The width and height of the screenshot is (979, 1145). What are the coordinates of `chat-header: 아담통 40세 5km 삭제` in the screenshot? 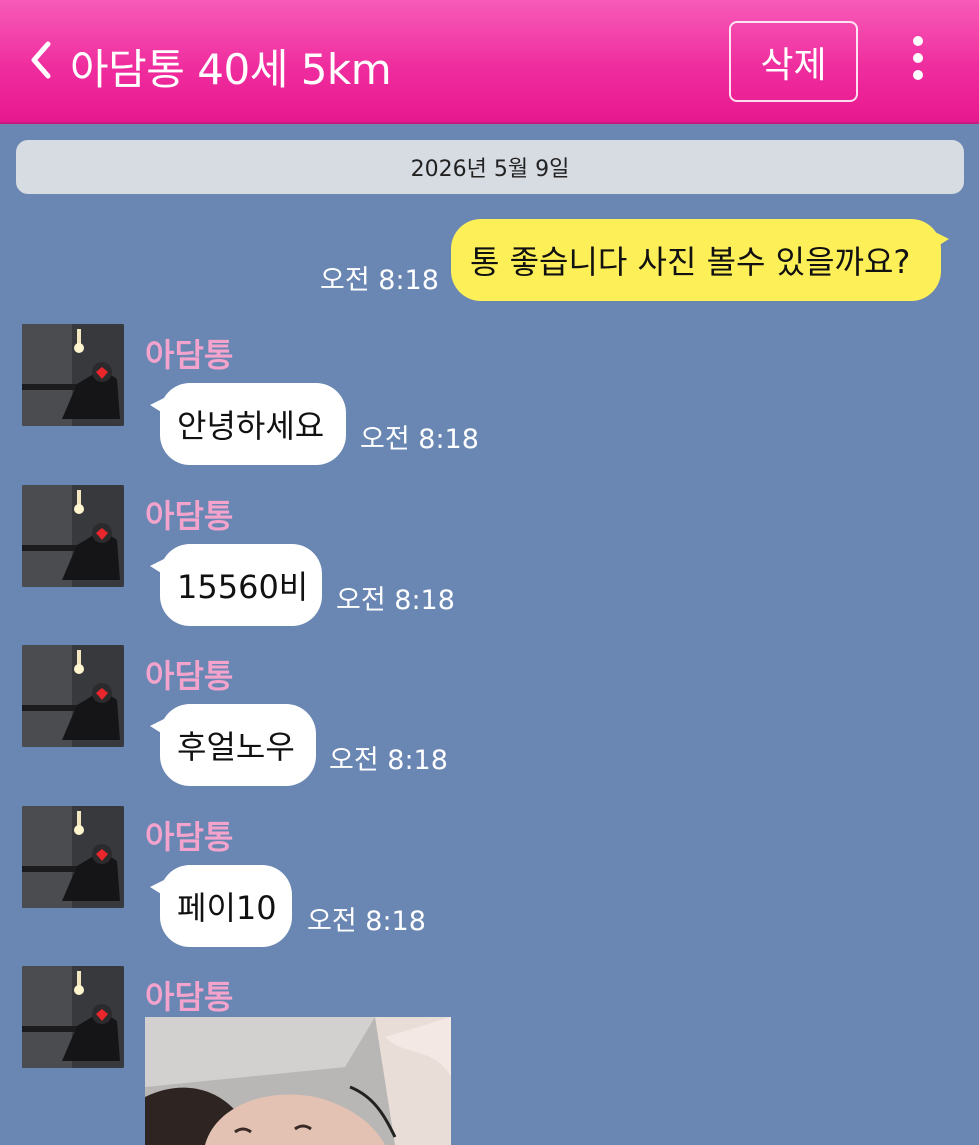 It's located at (489, 62).